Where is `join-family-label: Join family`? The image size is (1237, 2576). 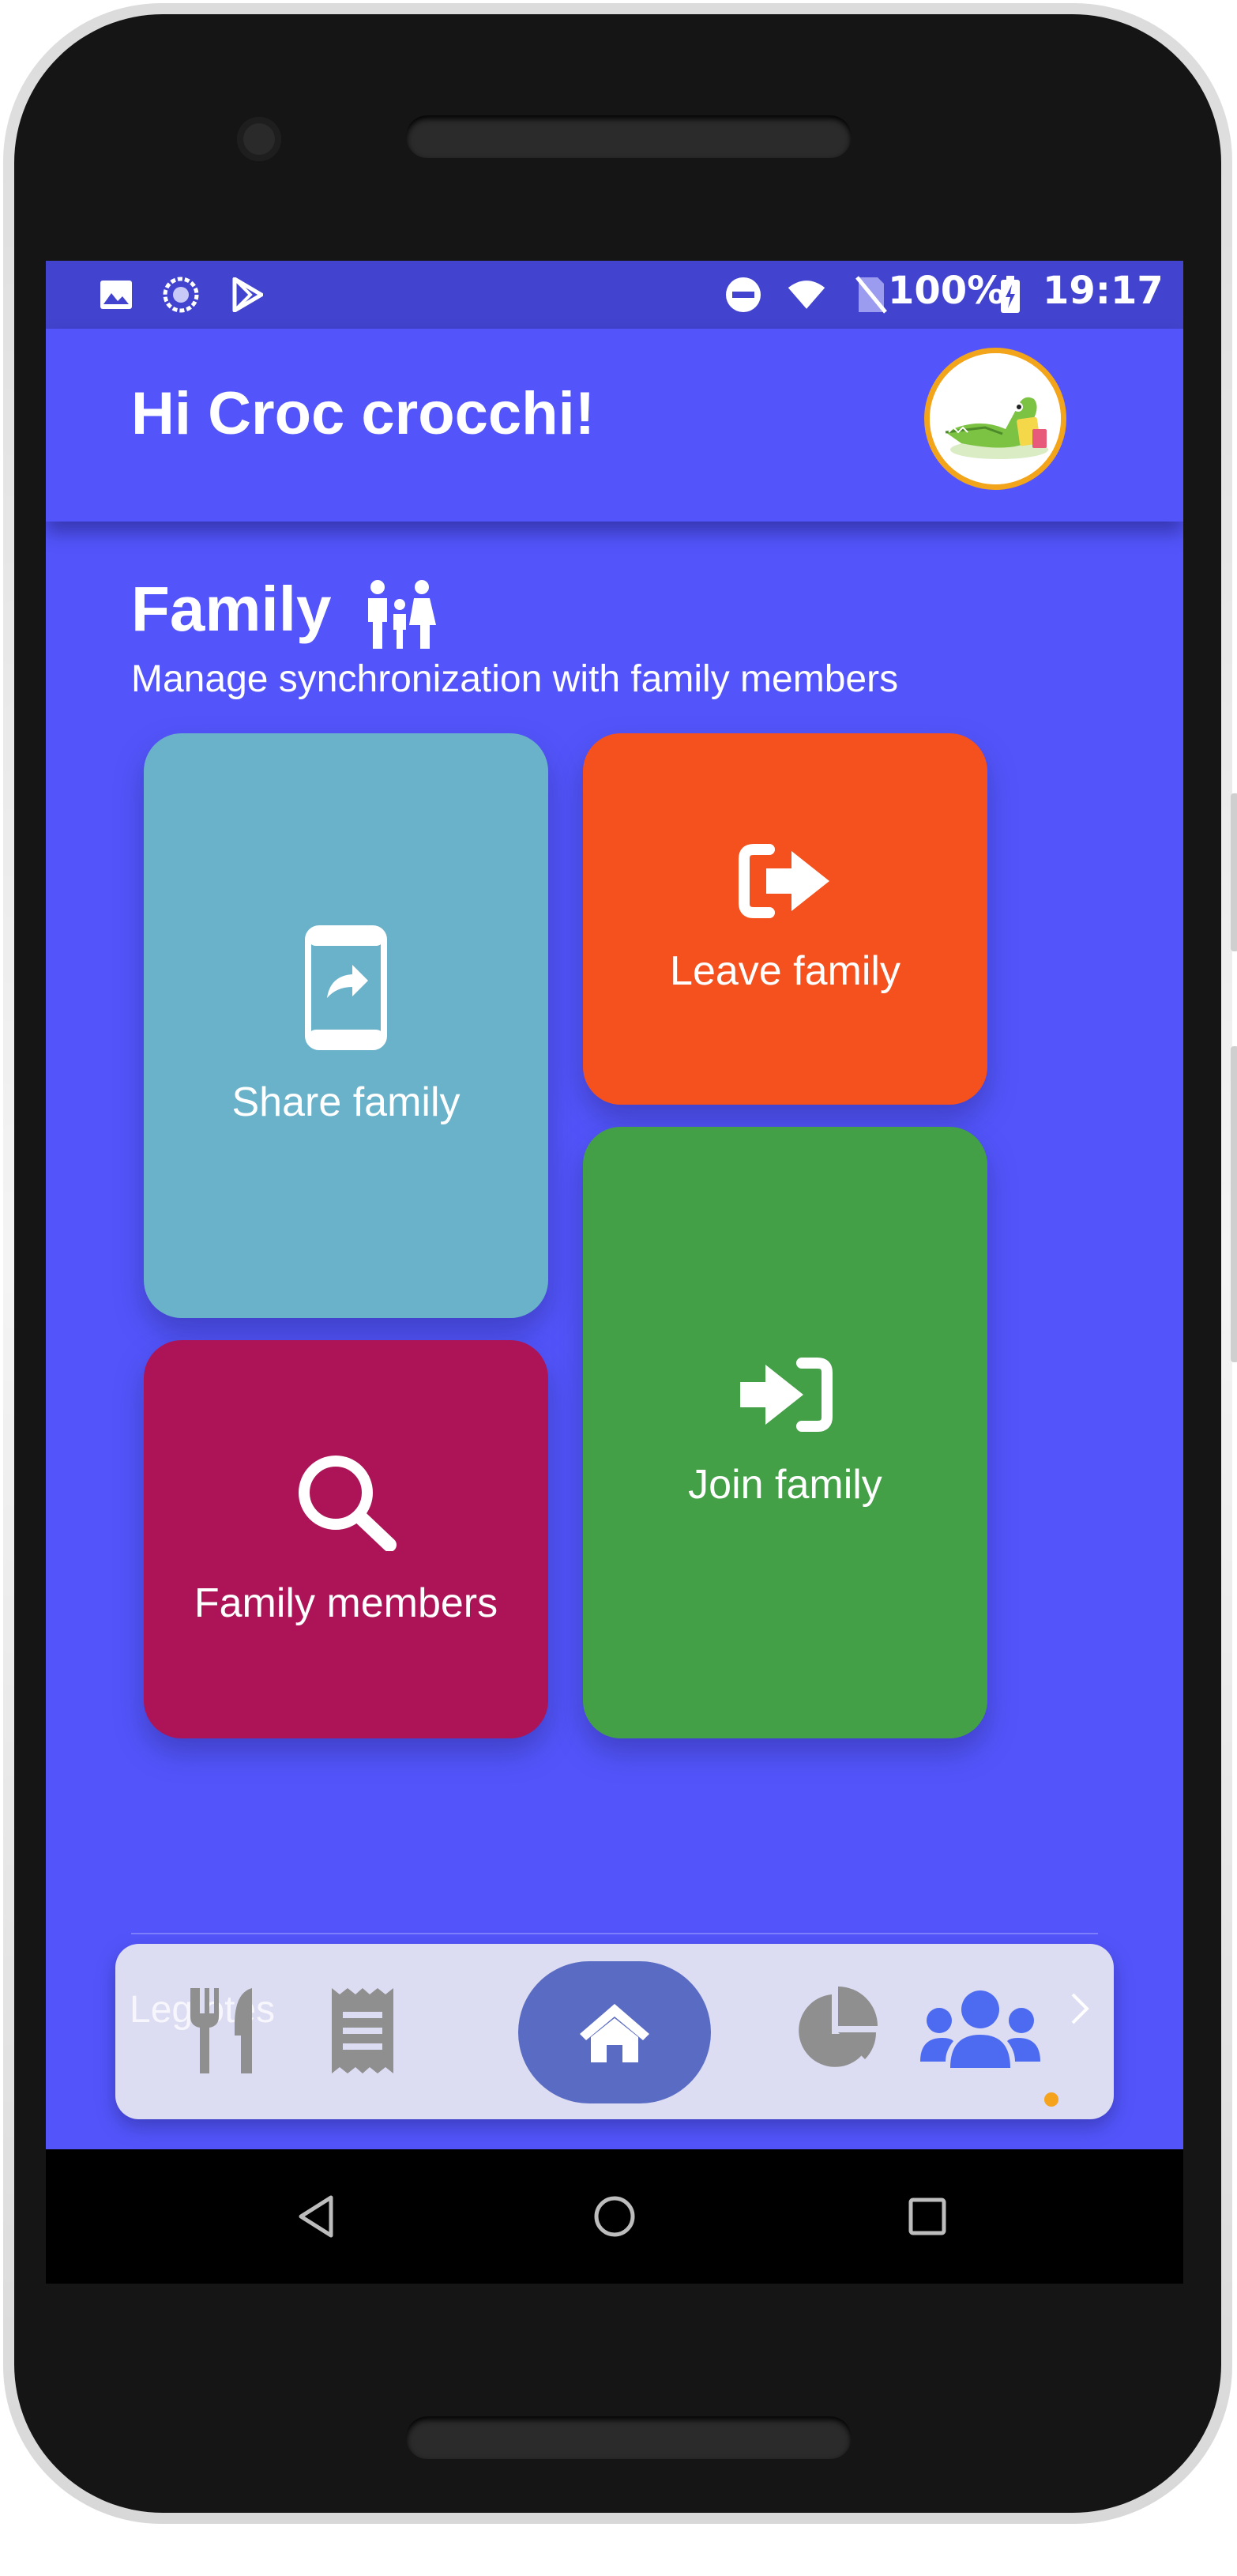 join-family-label: Join family is located at coordinates (785, 1485).